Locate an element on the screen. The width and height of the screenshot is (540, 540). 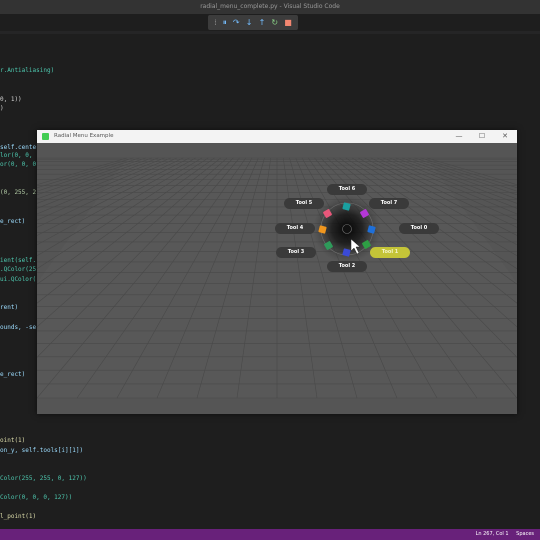
stop-icon: ■ is located at coordinates (288, 22).